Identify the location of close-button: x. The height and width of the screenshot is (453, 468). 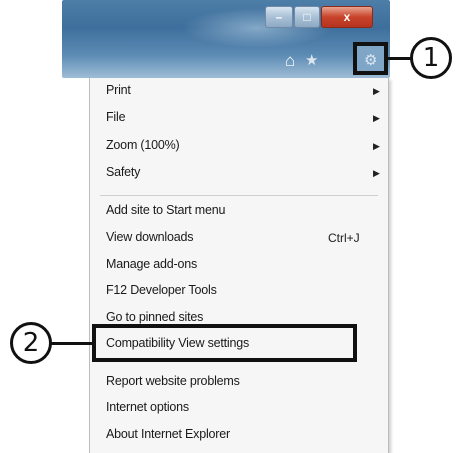
(347, 17).